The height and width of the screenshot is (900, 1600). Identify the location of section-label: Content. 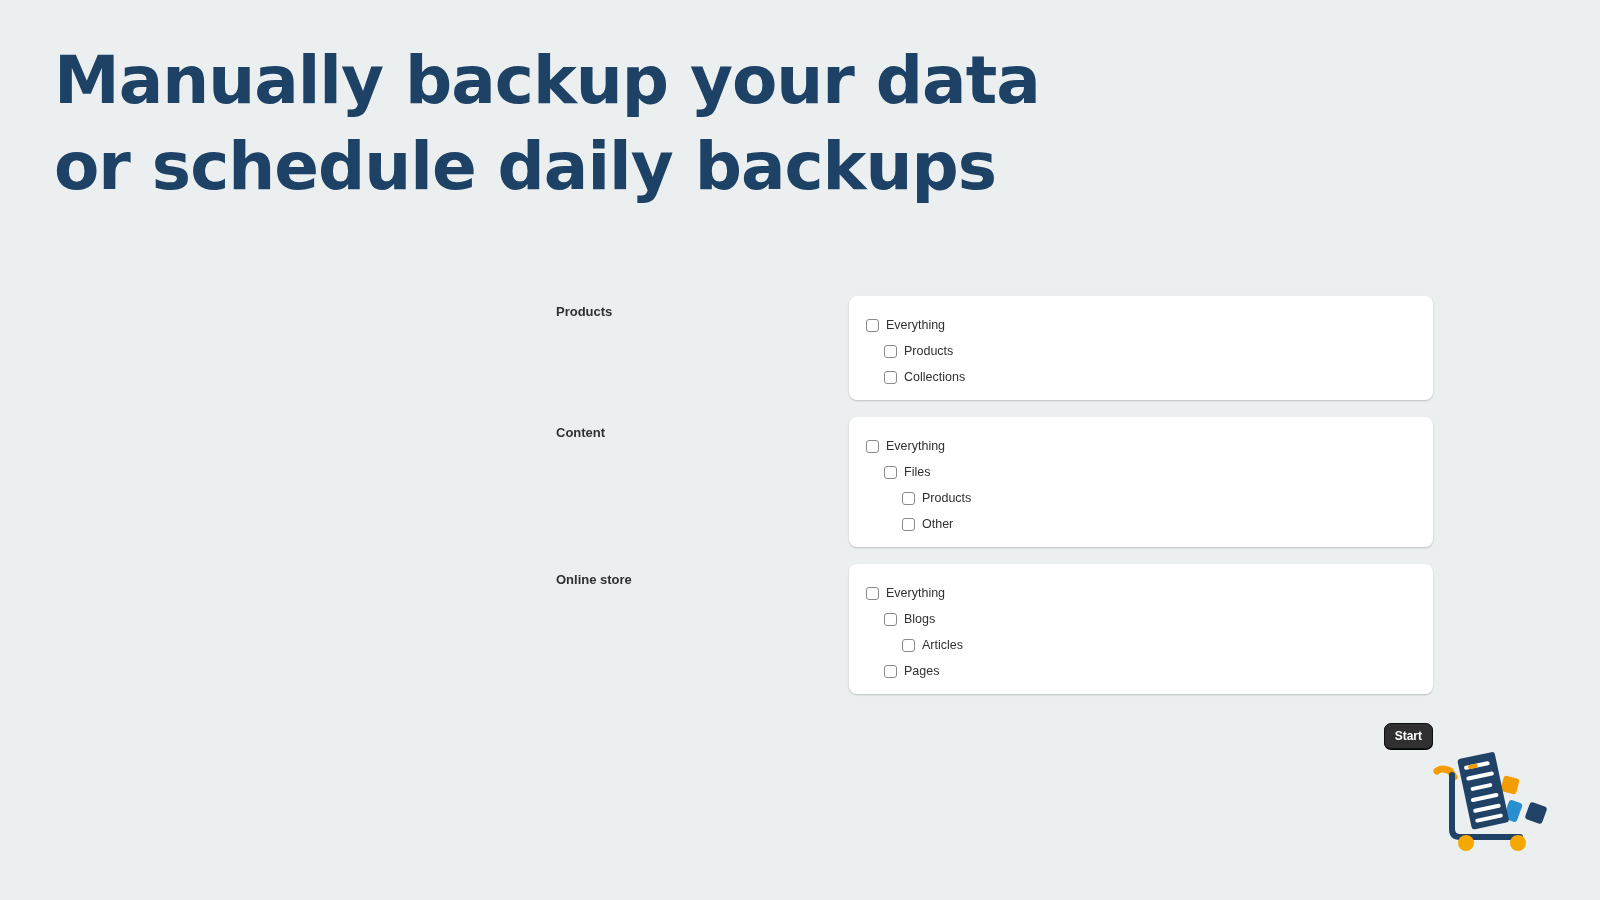
(581, 433).